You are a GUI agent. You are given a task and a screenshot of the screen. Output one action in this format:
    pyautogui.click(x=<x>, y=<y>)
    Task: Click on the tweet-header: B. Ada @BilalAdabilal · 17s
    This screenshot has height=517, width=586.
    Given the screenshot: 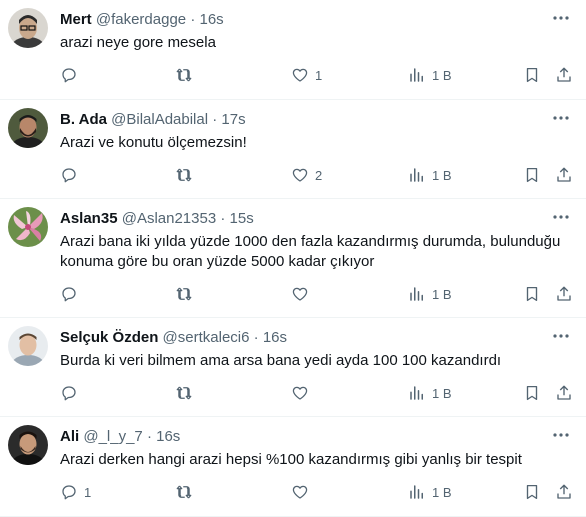 What is the action you would take?
    pyautogui.click(x=153, y=120)
    